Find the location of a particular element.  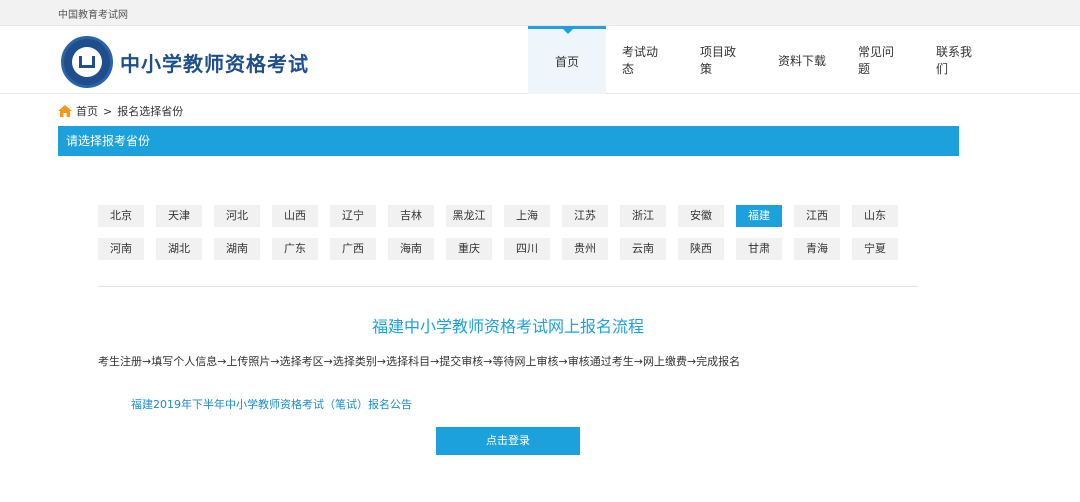

breadcrumb: 首页 > 报名选择省份 is located at coordinates (120, 111).